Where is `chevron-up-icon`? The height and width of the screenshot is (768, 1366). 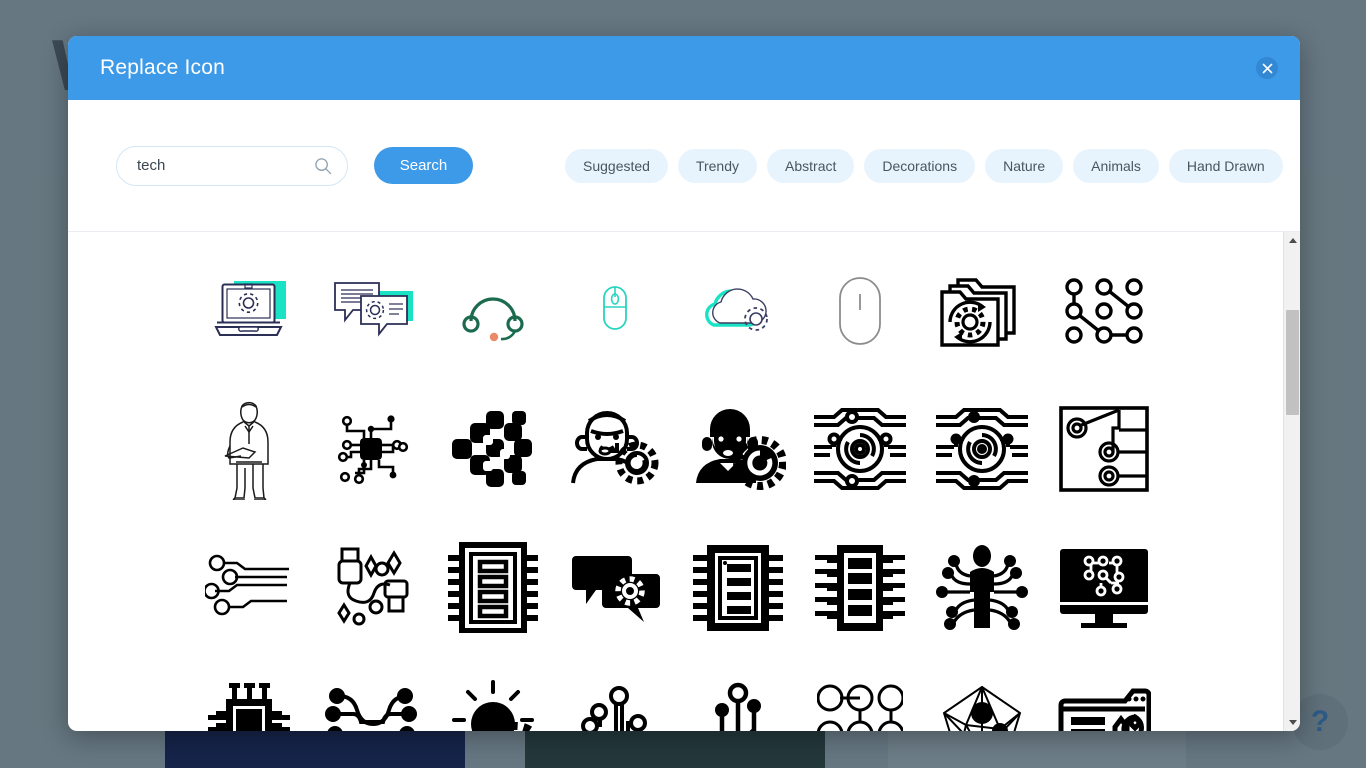
chevron-up-icon is located at coordinates (1292, 240).